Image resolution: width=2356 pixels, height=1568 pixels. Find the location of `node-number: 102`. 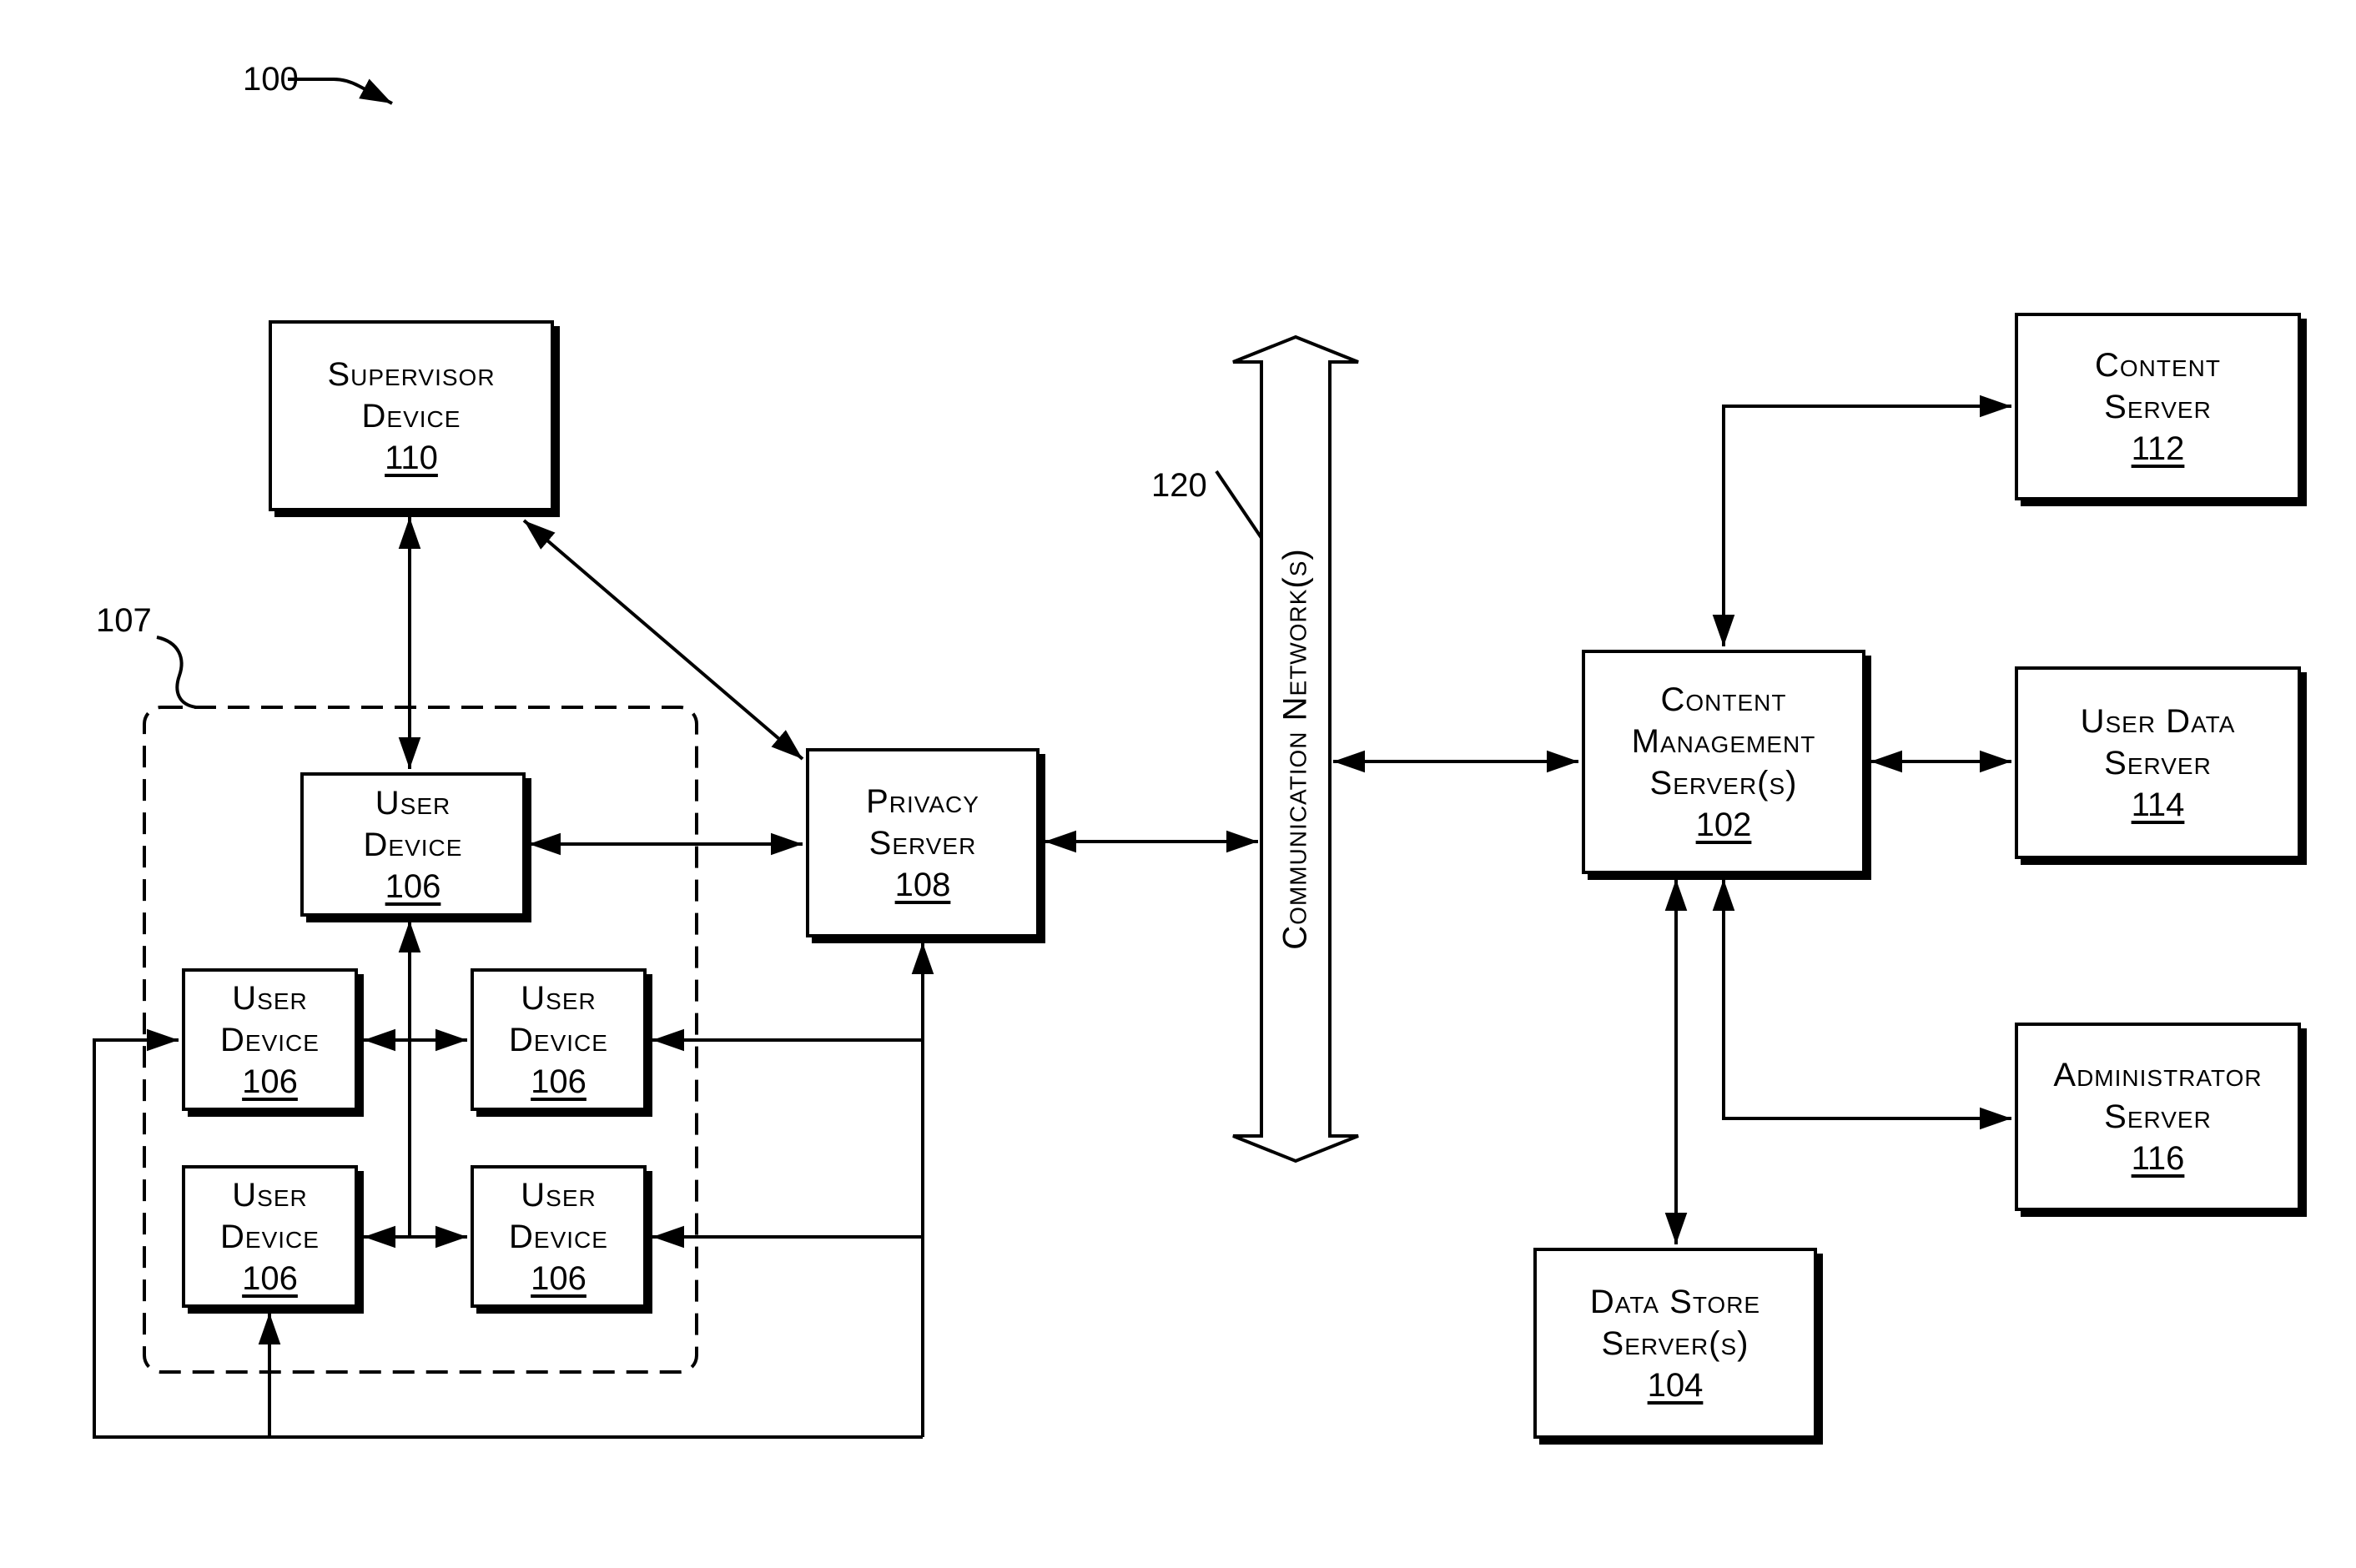

node-number: 102 is located at coordinates (1723, 824).